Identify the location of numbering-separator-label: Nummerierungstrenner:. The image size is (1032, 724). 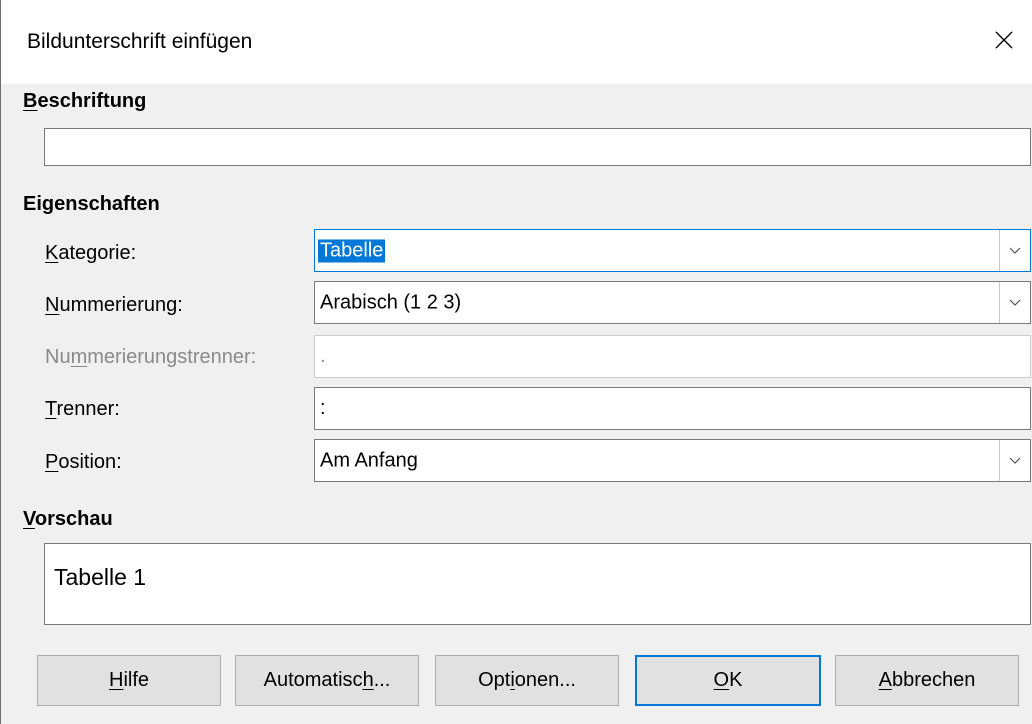
(151, 357).